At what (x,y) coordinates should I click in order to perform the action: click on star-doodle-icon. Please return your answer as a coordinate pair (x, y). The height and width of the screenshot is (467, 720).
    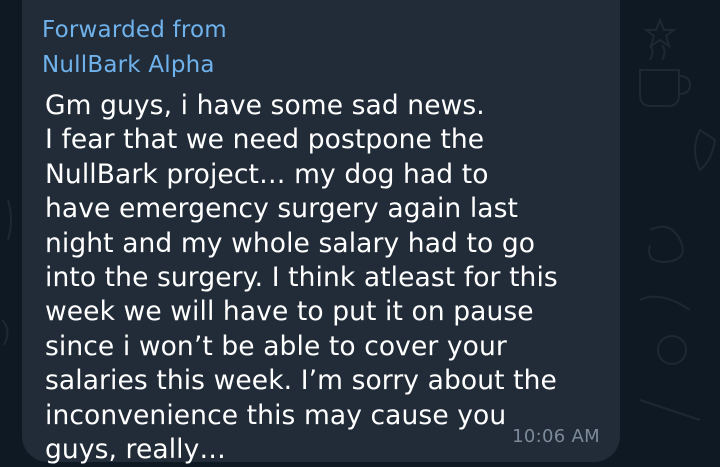
    Looking at the image, I should click on (660, 33).